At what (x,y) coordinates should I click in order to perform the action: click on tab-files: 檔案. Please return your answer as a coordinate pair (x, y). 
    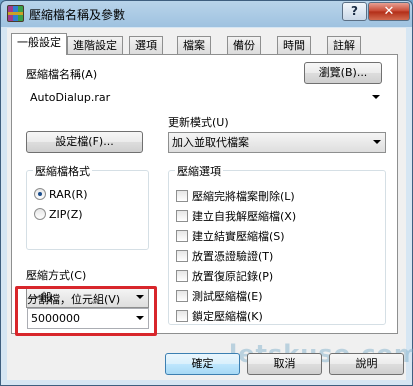
    Looking at the image, I should click on (194, 45).